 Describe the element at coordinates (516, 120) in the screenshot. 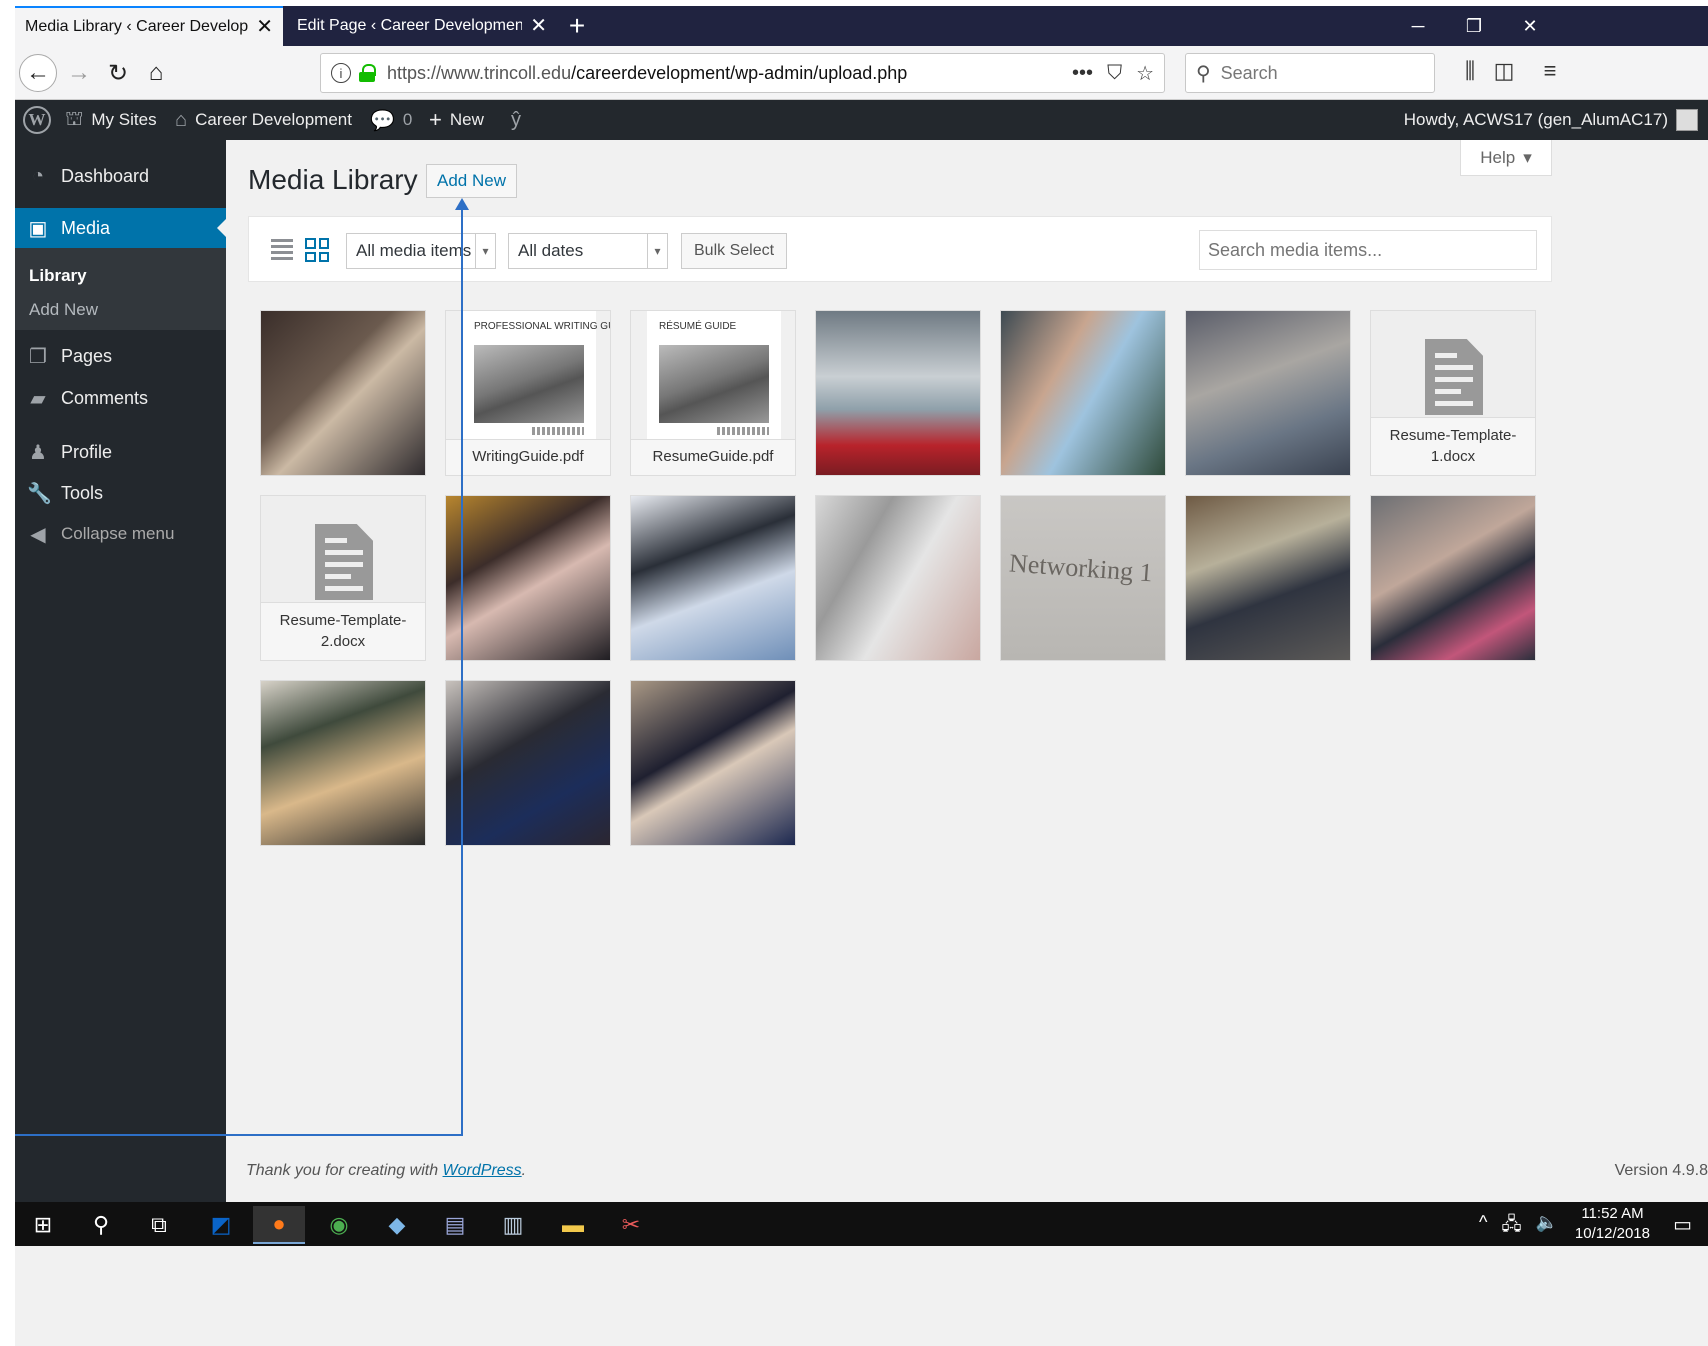

I see `yoast-seo-menu: ŷ` at that location.